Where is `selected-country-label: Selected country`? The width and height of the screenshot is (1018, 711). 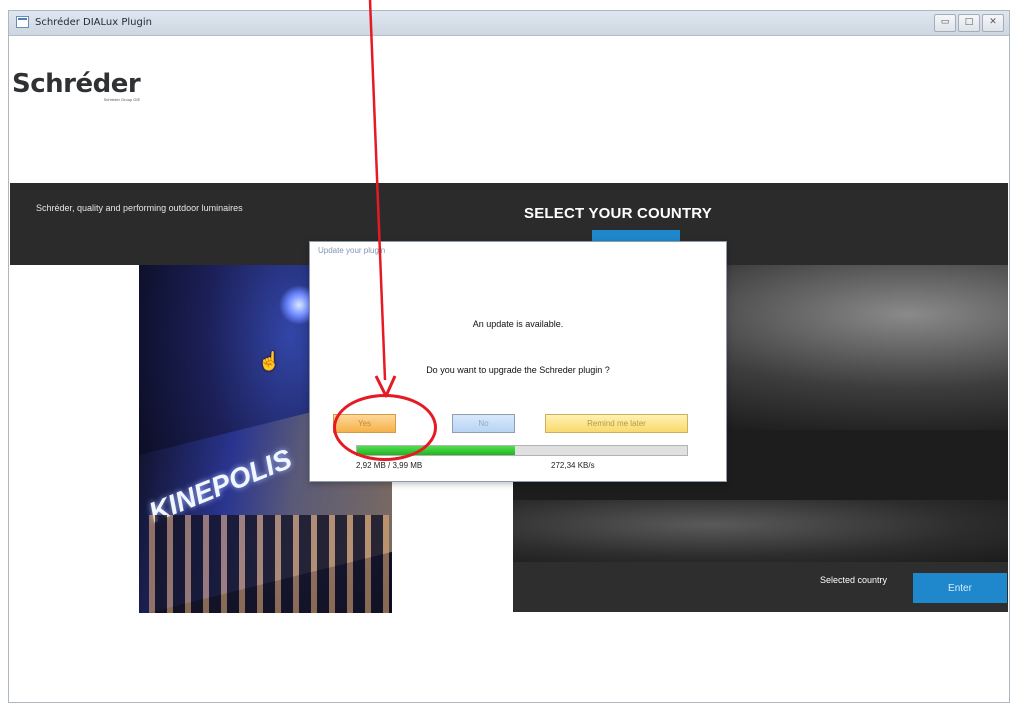
selected-country-label: Selected country is located at coordinates (854, 580).